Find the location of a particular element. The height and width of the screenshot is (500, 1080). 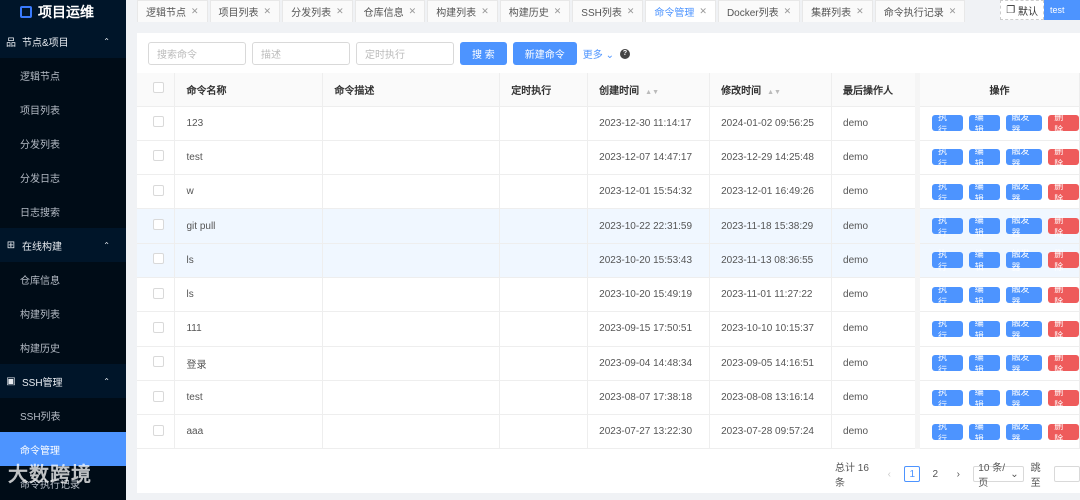

sidebar-item: 仓库信息 is located at coordinates (63, 279).